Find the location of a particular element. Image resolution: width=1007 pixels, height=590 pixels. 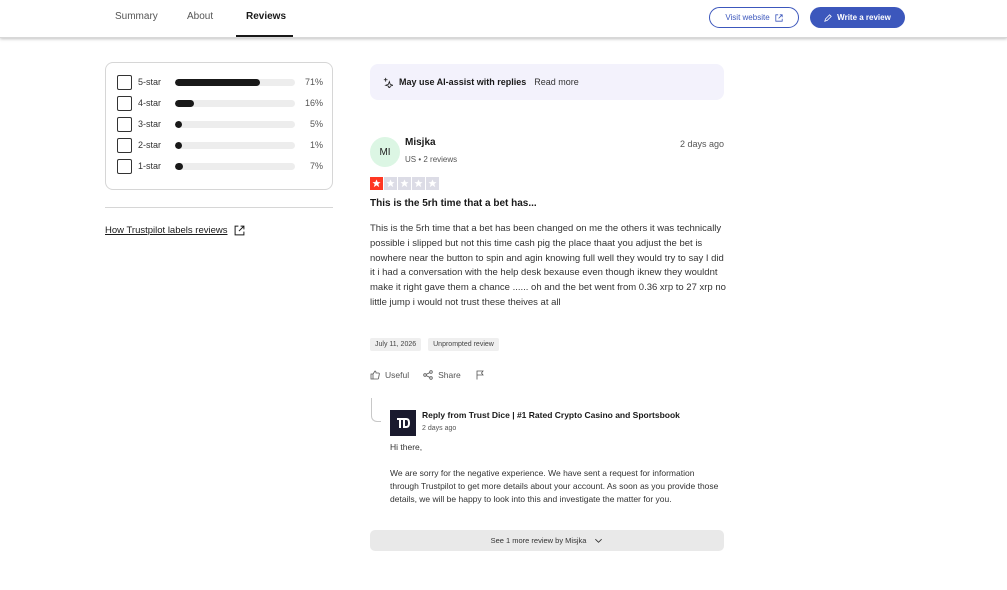

filter-label: 1-star is located at coordinates (150, 166).